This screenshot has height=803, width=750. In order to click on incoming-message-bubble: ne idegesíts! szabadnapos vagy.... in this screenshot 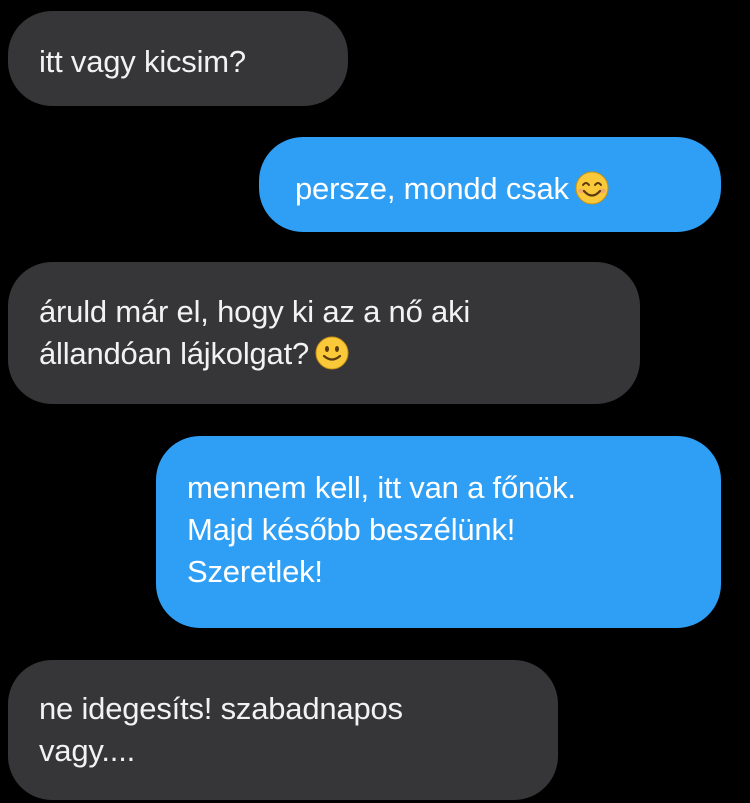, I will do `click(283, 730)`.